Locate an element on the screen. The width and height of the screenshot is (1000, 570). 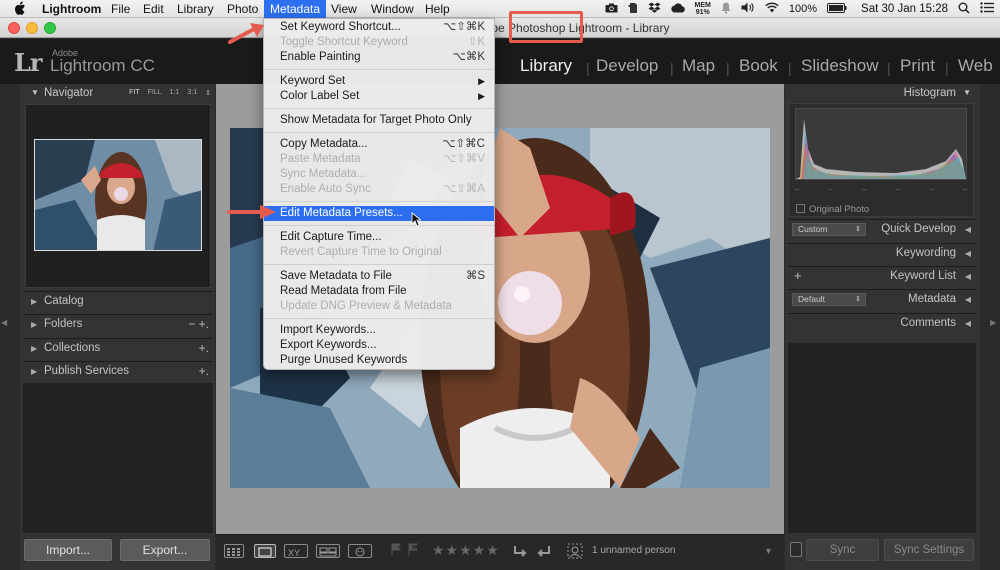
original-photo-checkbox is located at coordinates (800, 208).